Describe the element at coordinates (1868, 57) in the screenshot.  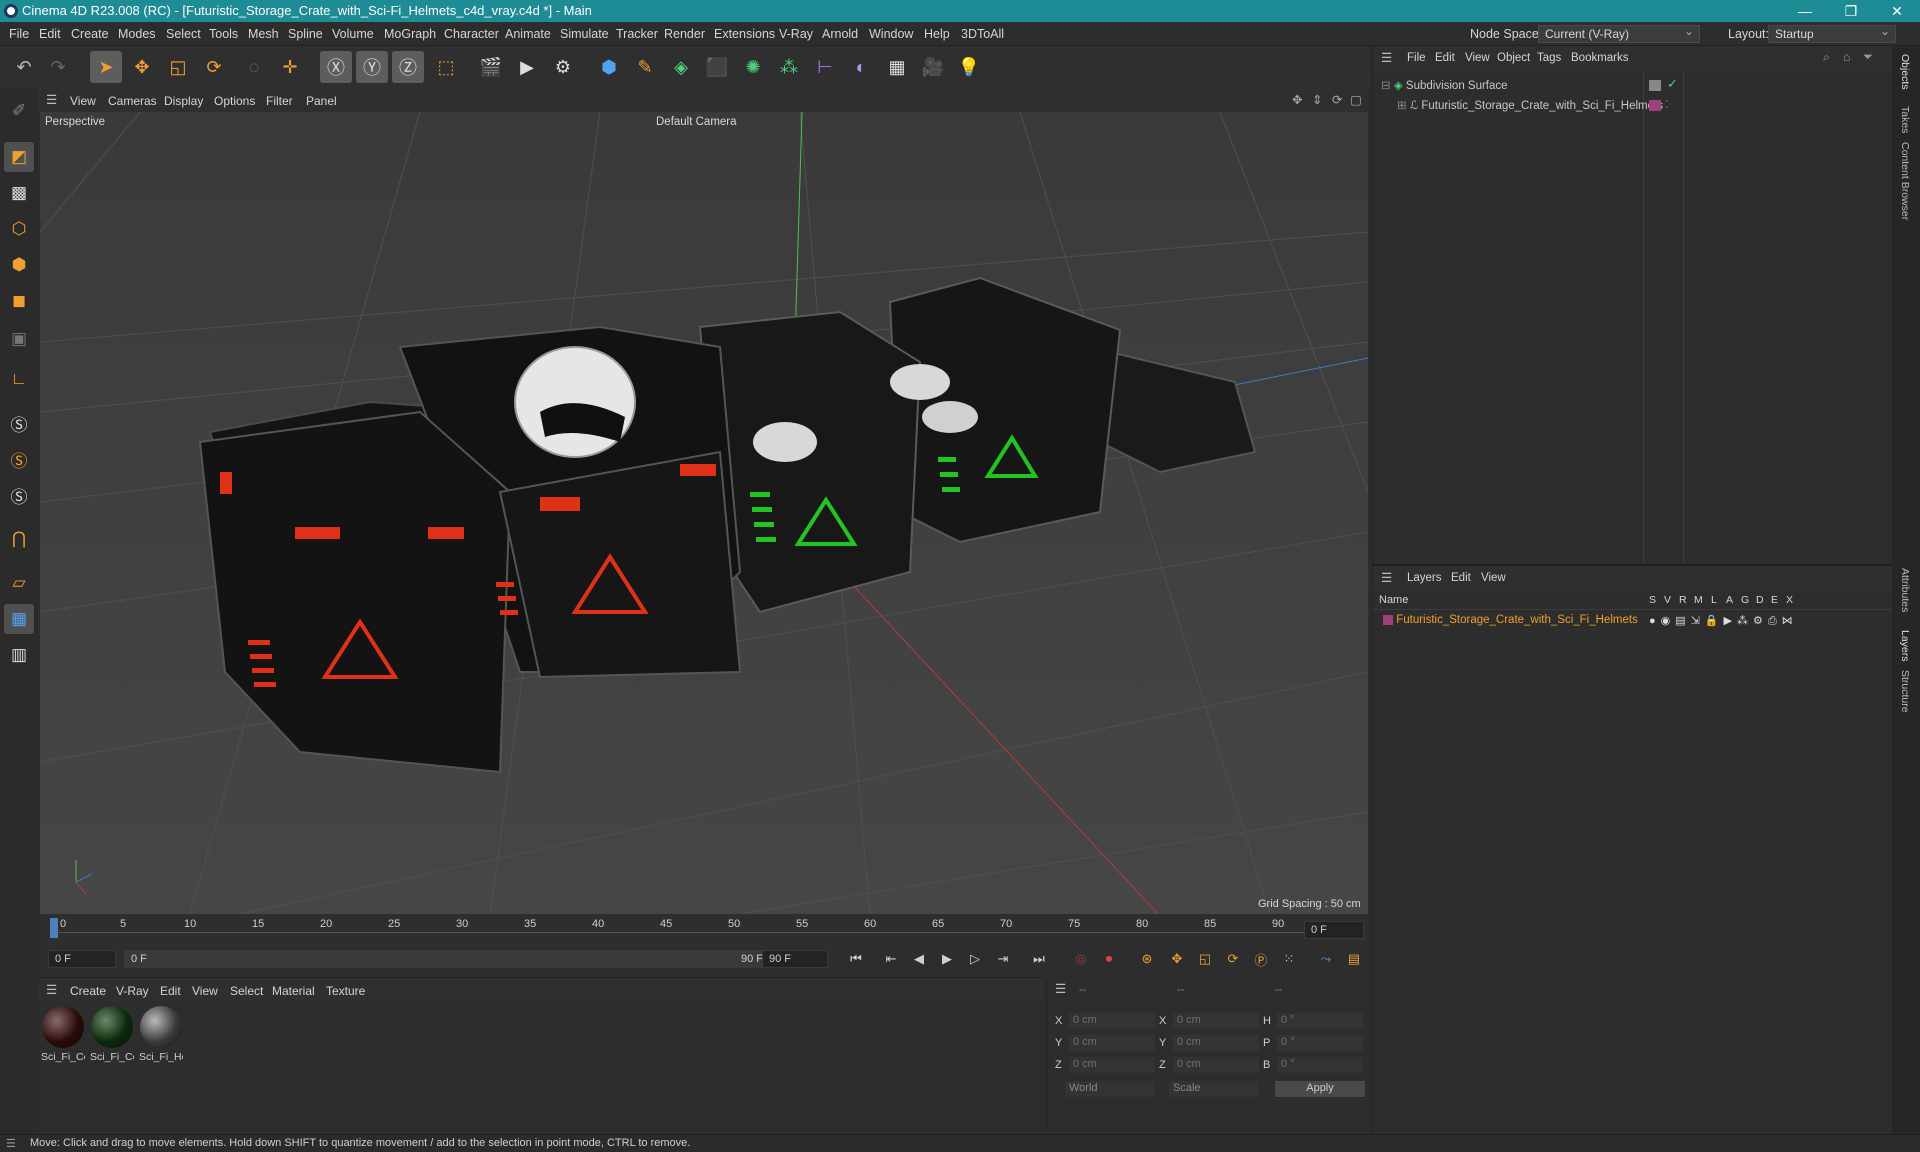
I see `object-filter-icon: ⏷` at that location.